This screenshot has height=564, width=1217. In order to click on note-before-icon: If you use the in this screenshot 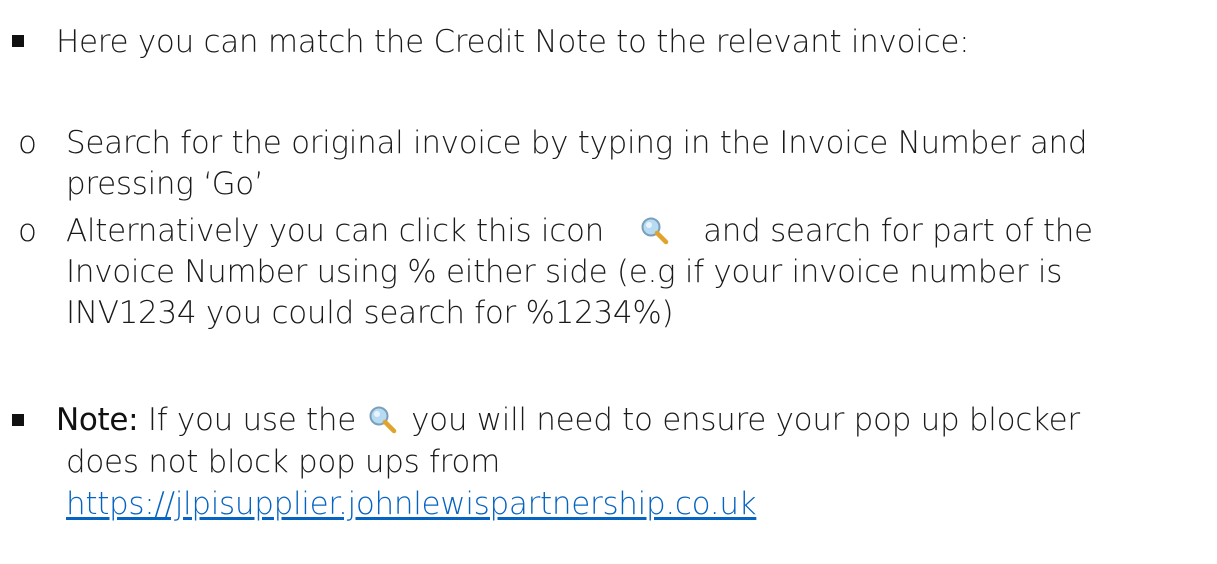, I will do `click(252, 420)`.